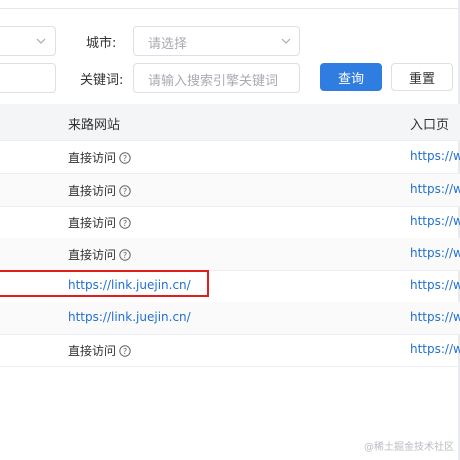  What do you see at coordinates (422, 77) in the screenshot?
I see `reset-button: 重置` at bounding box center [422, 77].